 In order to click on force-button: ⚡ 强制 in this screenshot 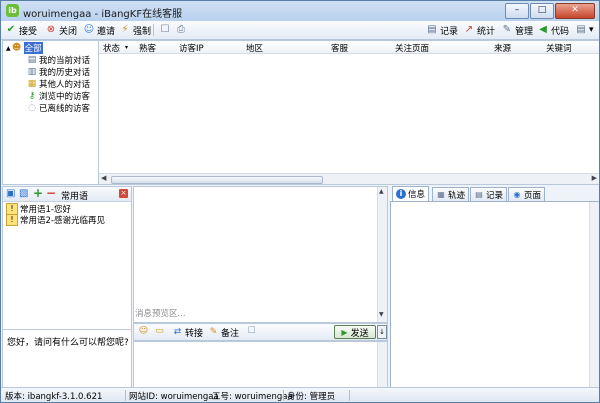, I will do `click(135, 30)`.